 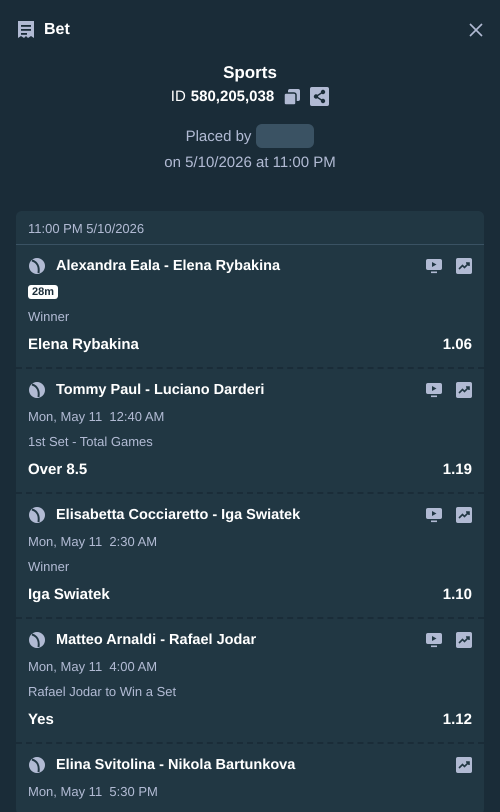 I want to click on odds-value: 1.12, so click(x=457, y=719).